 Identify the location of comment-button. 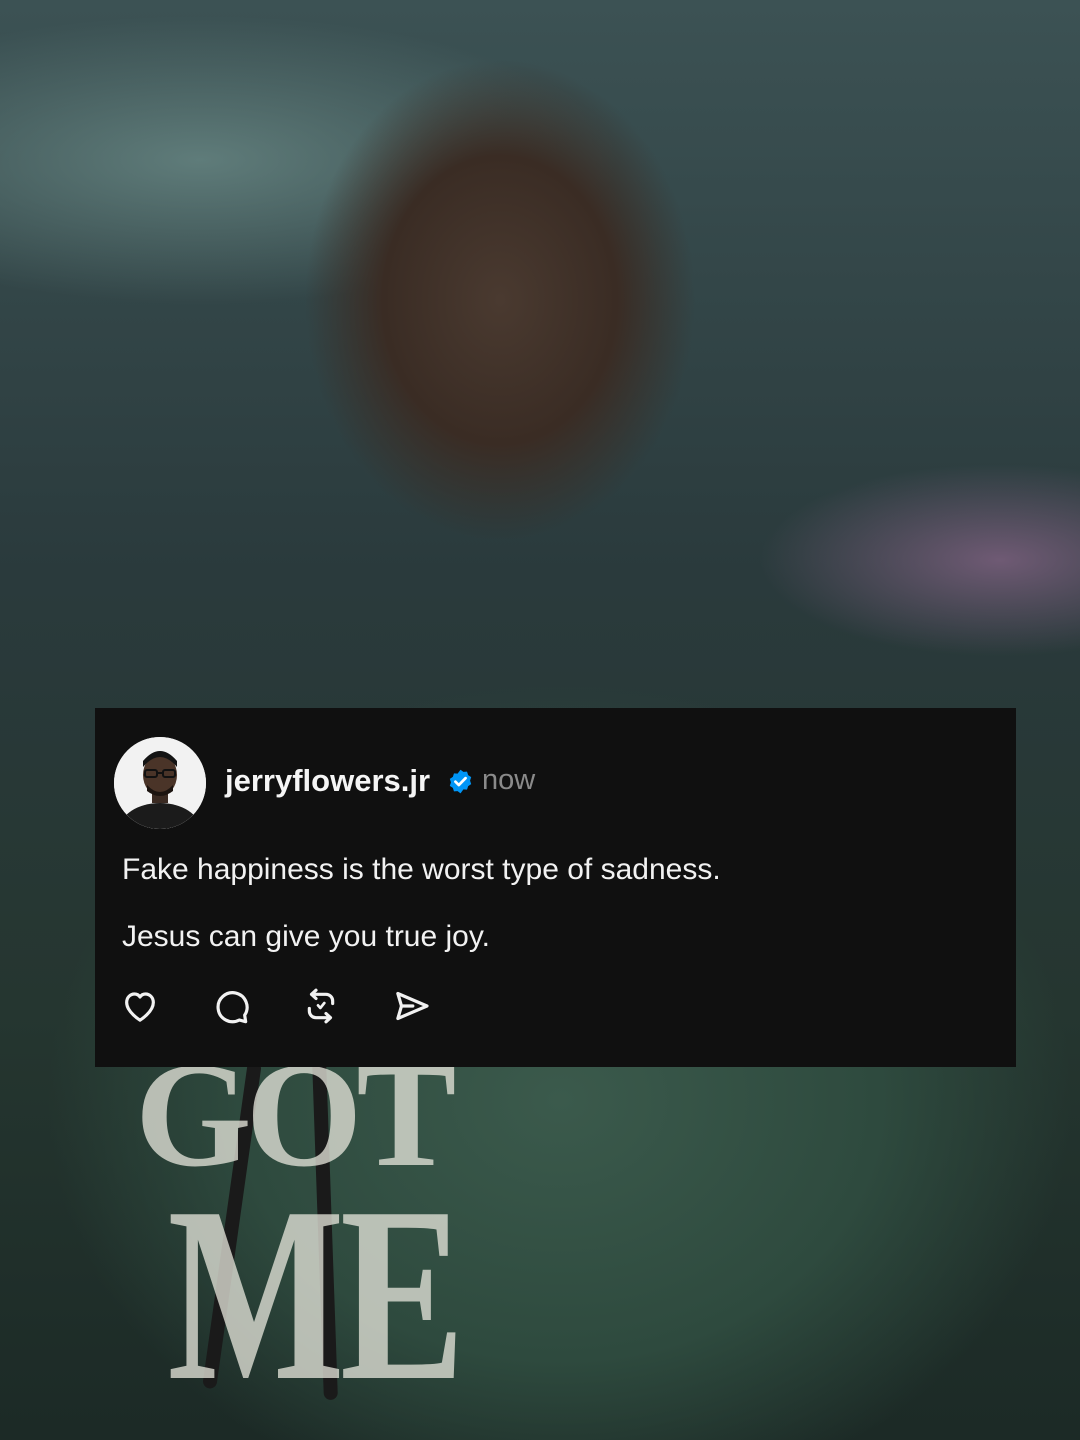
(231, 1006).